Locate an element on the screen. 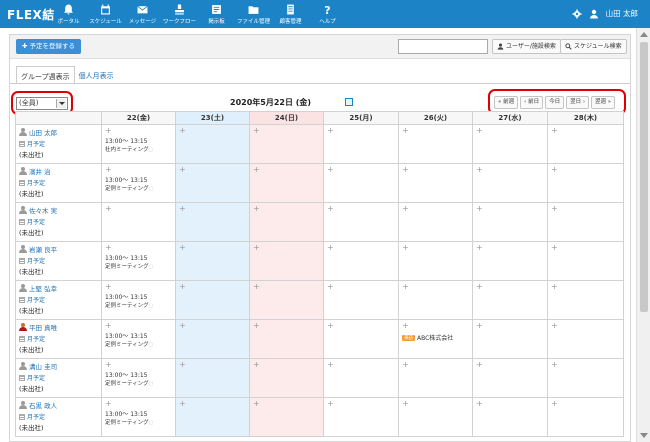 The width and height of the screenshot is (650, 442). nav-file: ファイル管理 is located at coordinates (253, 14).